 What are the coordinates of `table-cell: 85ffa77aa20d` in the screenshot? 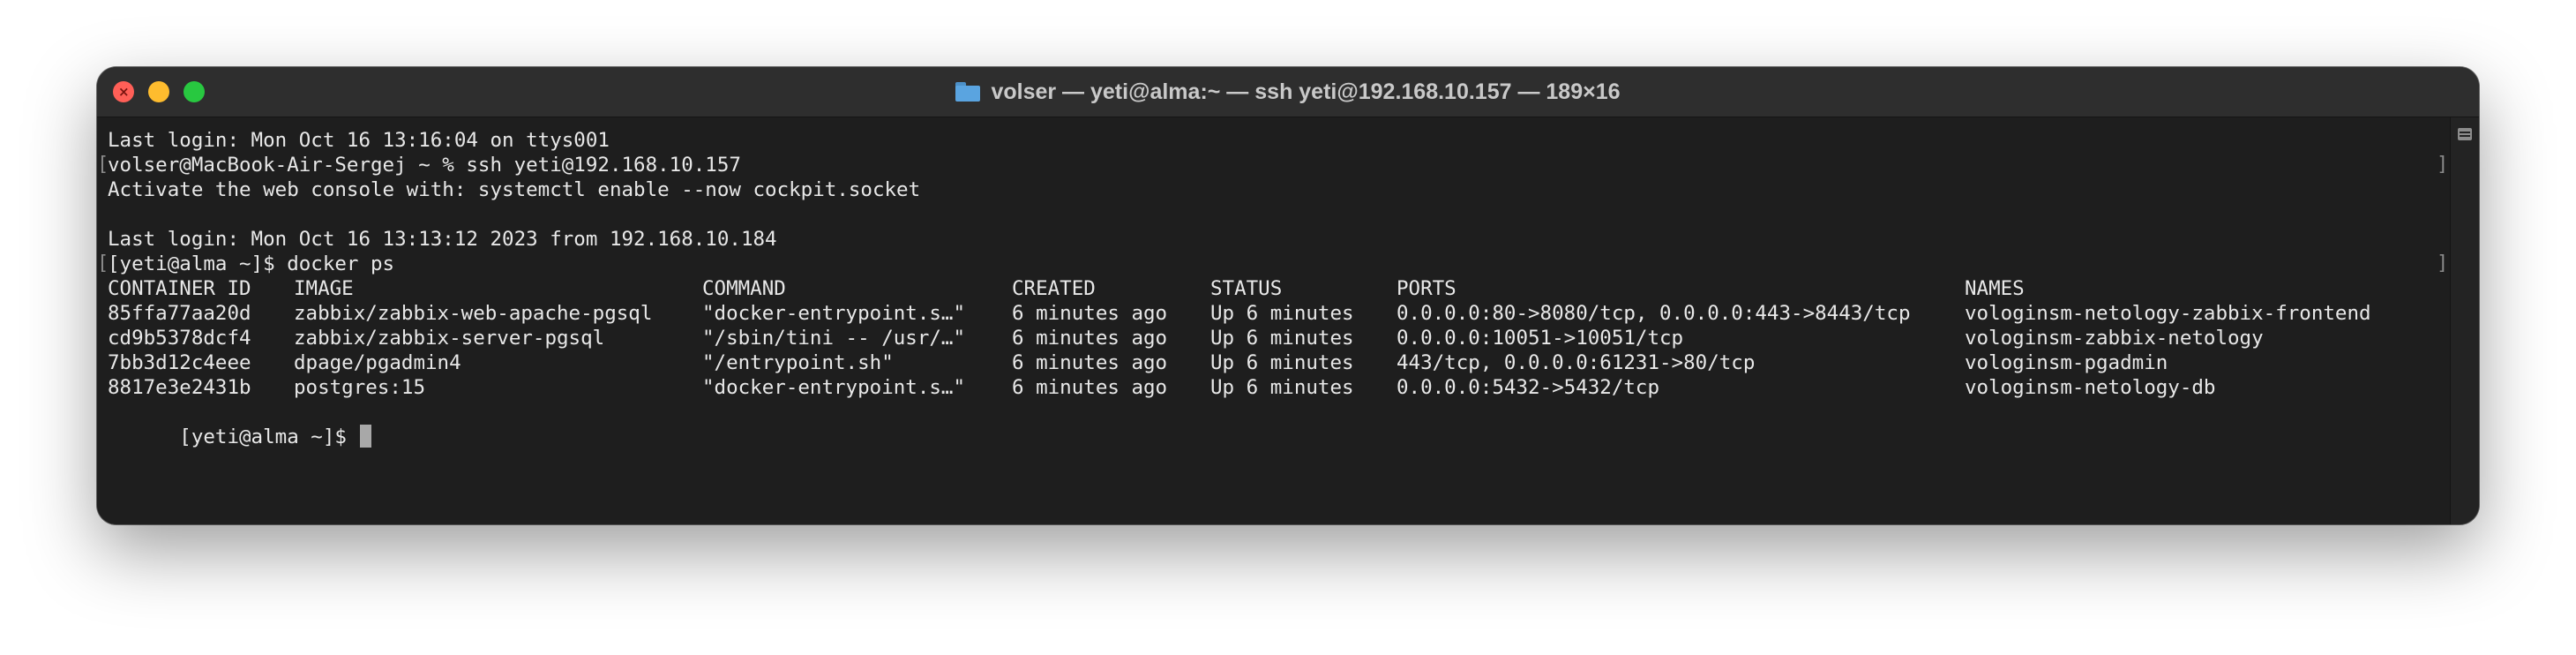 It's located at (180, 313).